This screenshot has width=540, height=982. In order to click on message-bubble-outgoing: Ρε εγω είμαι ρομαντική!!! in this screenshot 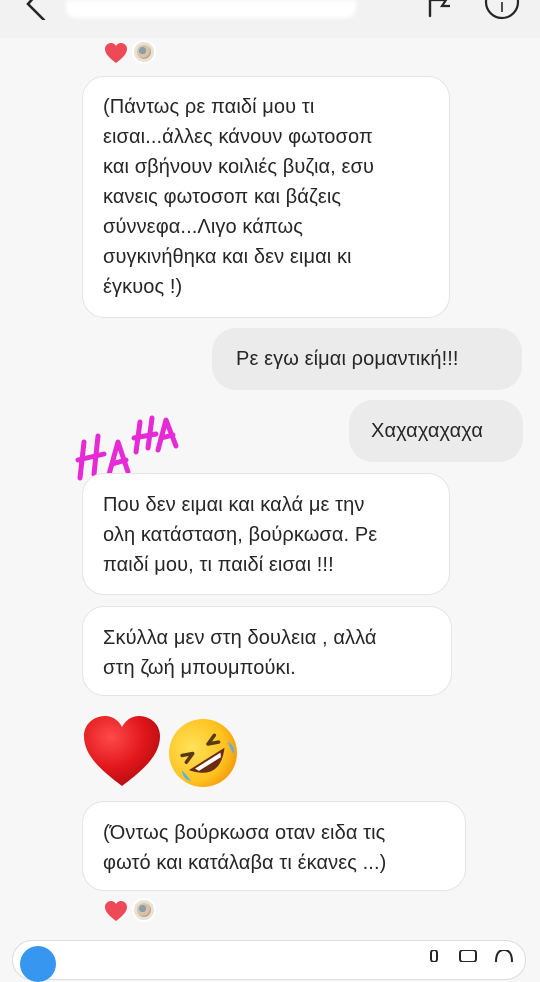, I will do `click(367, 359)`.